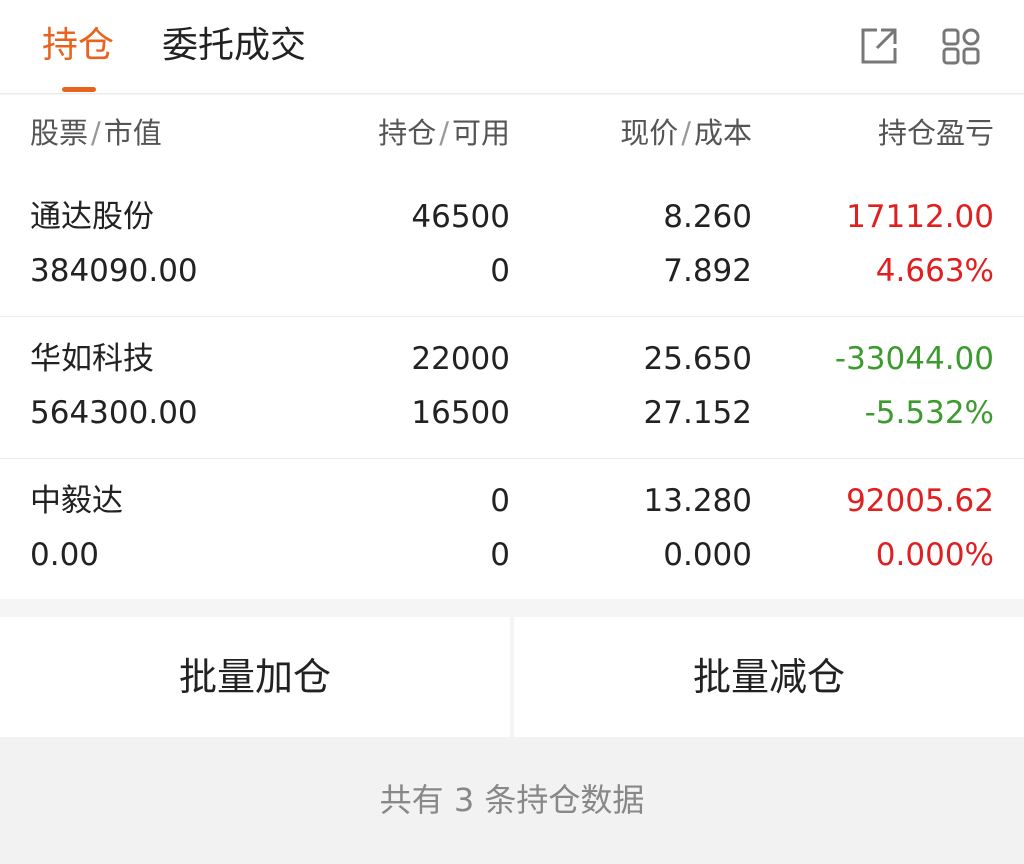 The height and width of the screenshot is (864, 1024). Describe the element at coordinates (512, 677) in the screenshot. I see `batch-actions: 批量加仓 批量减仓` at that location.